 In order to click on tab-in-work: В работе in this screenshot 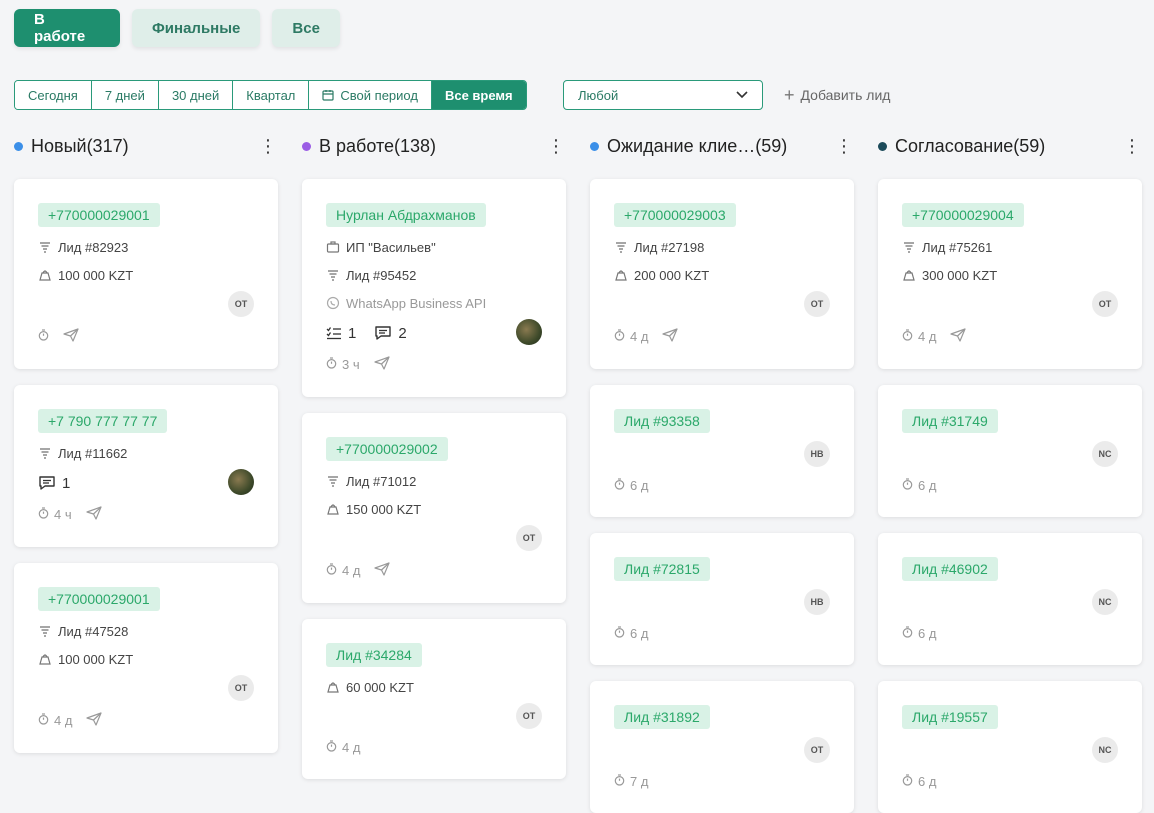, I will do `click(67, 28)`.